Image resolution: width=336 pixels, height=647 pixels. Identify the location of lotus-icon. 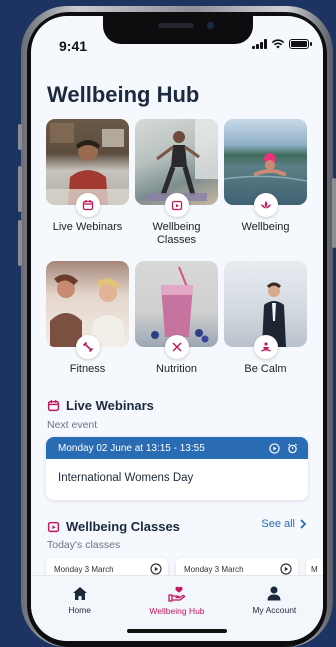
(265, 205).